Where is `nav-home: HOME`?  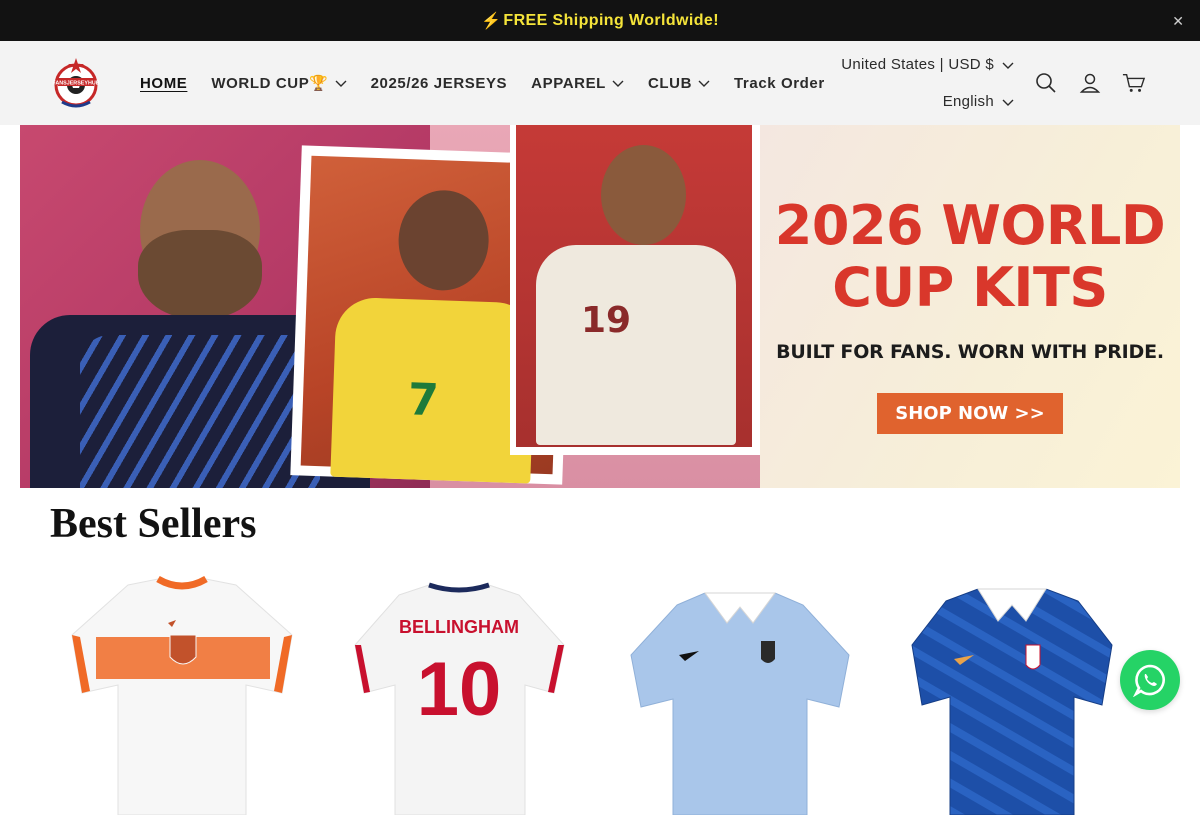 nav-home: HOME is located at coordinates (163, 83).